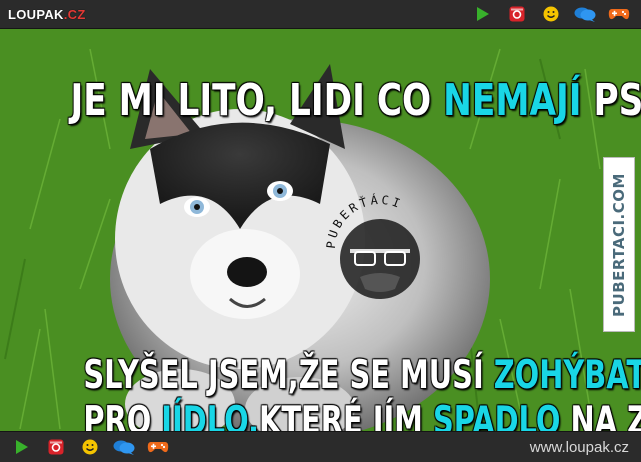 The height and width of the screenshot is (462, 641). I want to click on meme-line-3: PRO JÍDLO,KTERÉ JÍM SPADLO NA ZEM, so click(362, 415).